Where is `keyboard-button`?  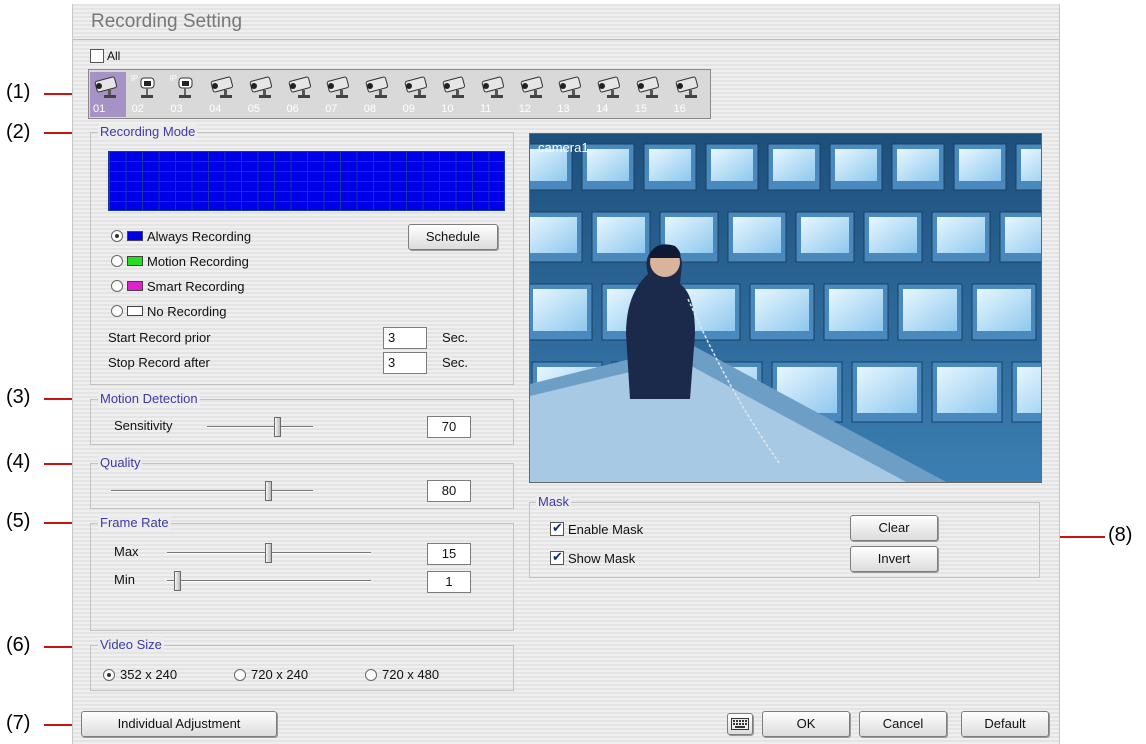
keyboard-button is located at coordinates (740, 724).